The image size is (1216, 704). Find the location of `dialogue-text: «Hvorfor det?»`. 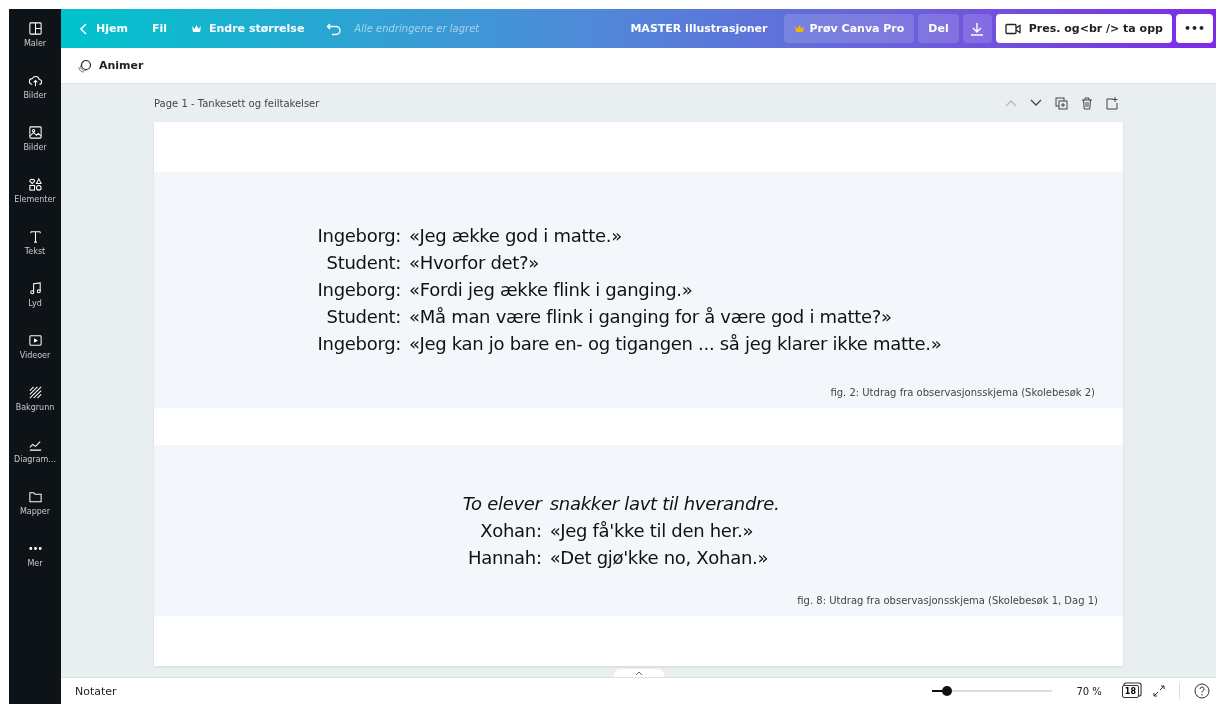

dialogue-text: «Hvorfor det?» is located at coordinates (475, 263).